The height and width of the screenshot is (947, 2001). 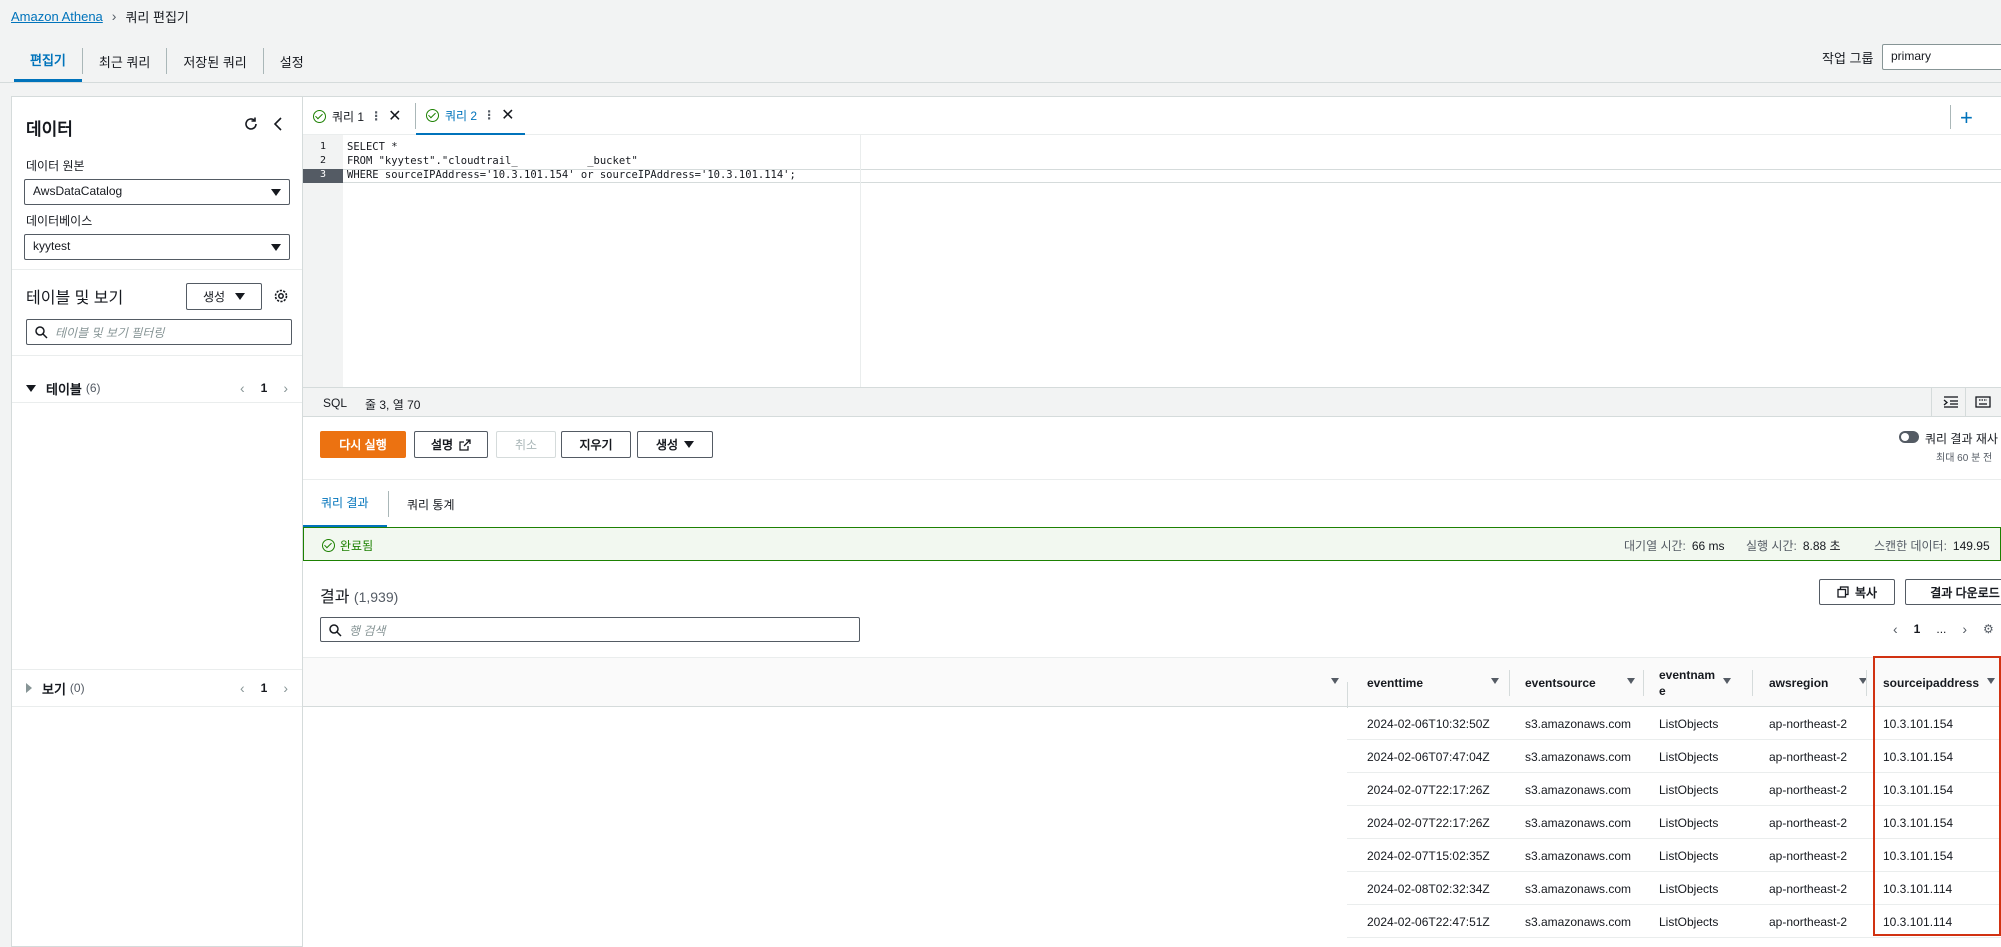 What do you see at coordinates (1428, 790) in the screenshot?
I see `cell-eventtime: 2024-02-07T22:17:26Z` at bounding box center [1428, 790].